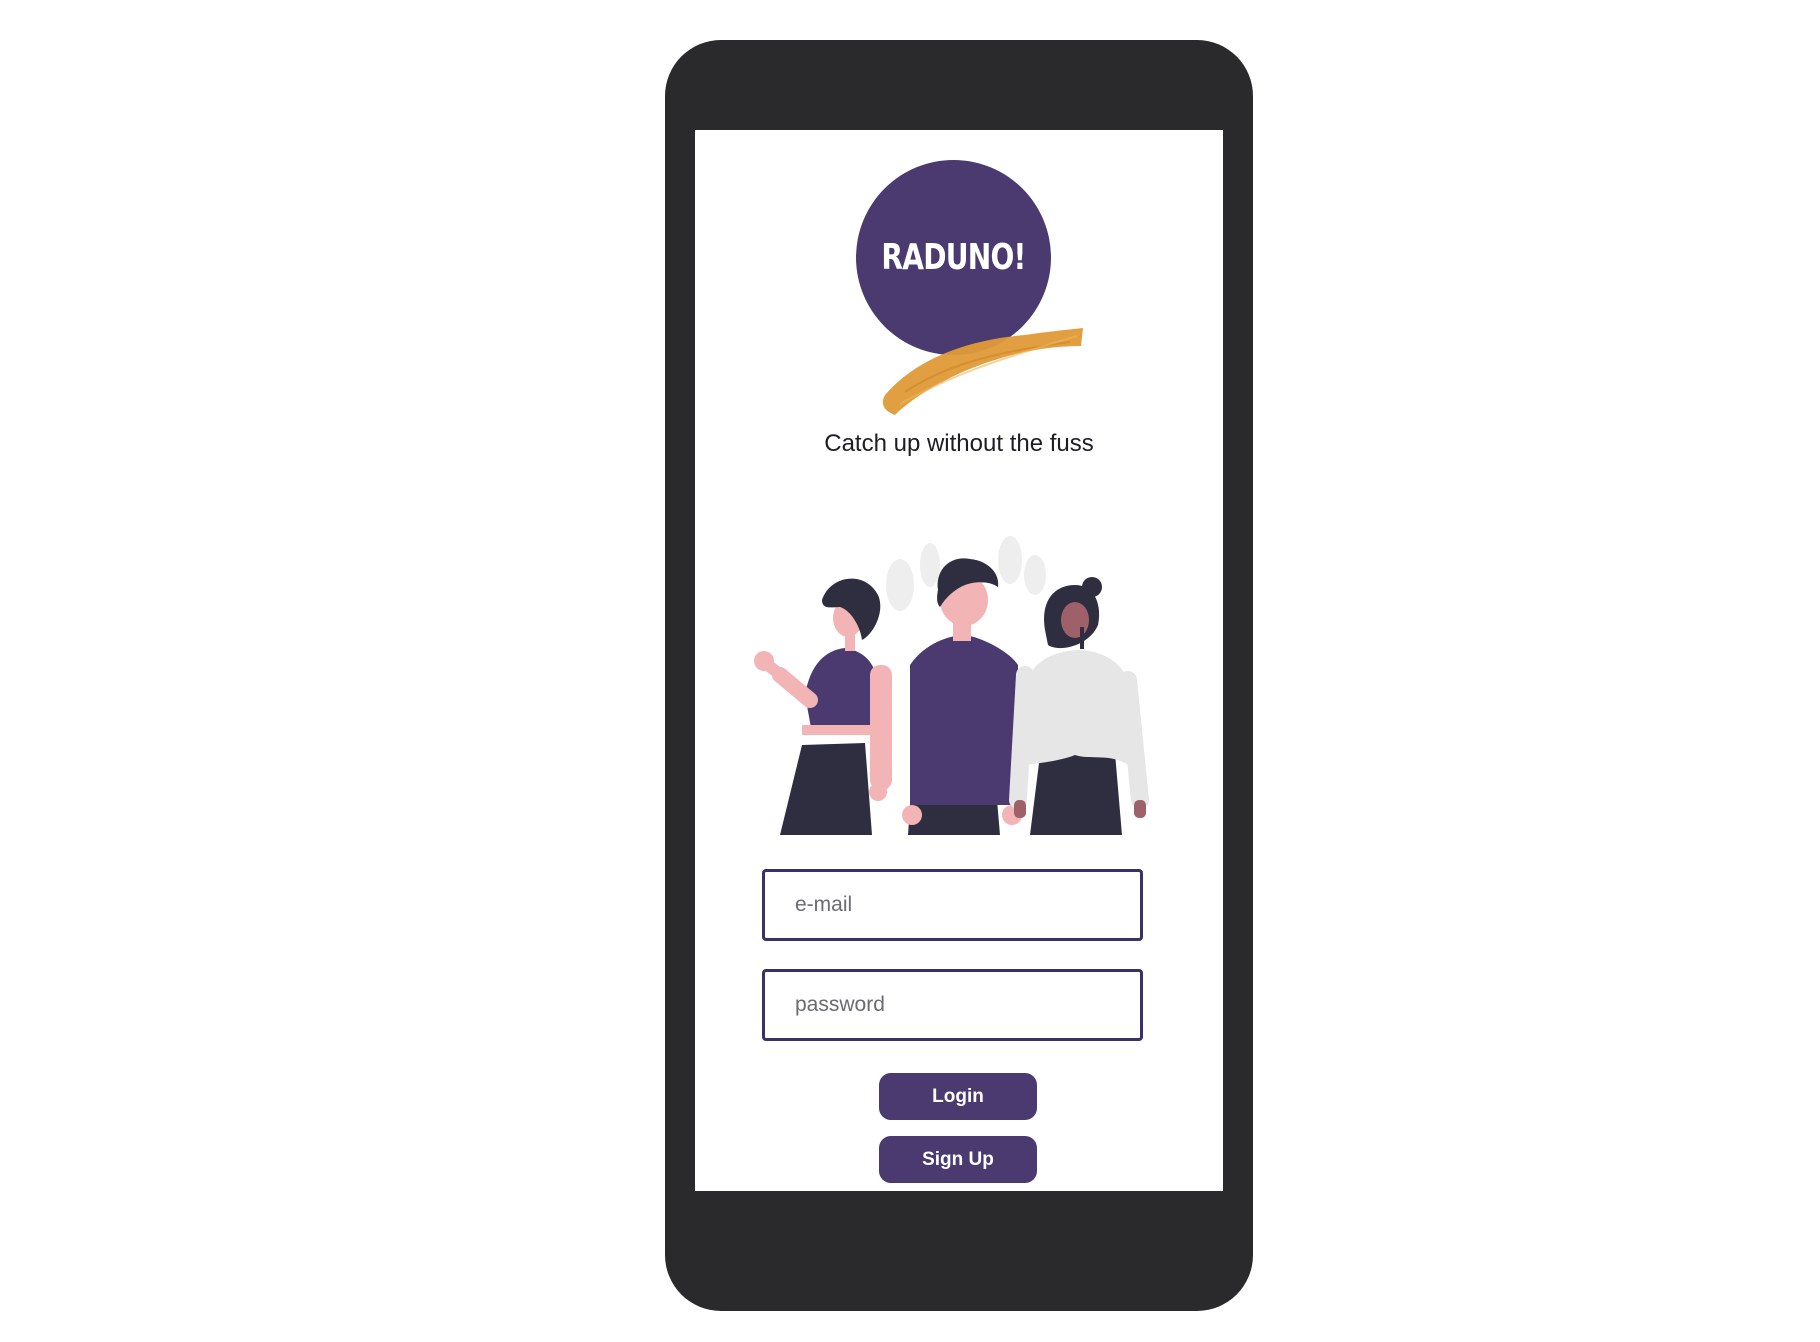 The height and width of the screenshot is (1342, 1820). Describe the element at coordinates (958, 1096) in the screenshot. I see `login-button: Login` at that location.